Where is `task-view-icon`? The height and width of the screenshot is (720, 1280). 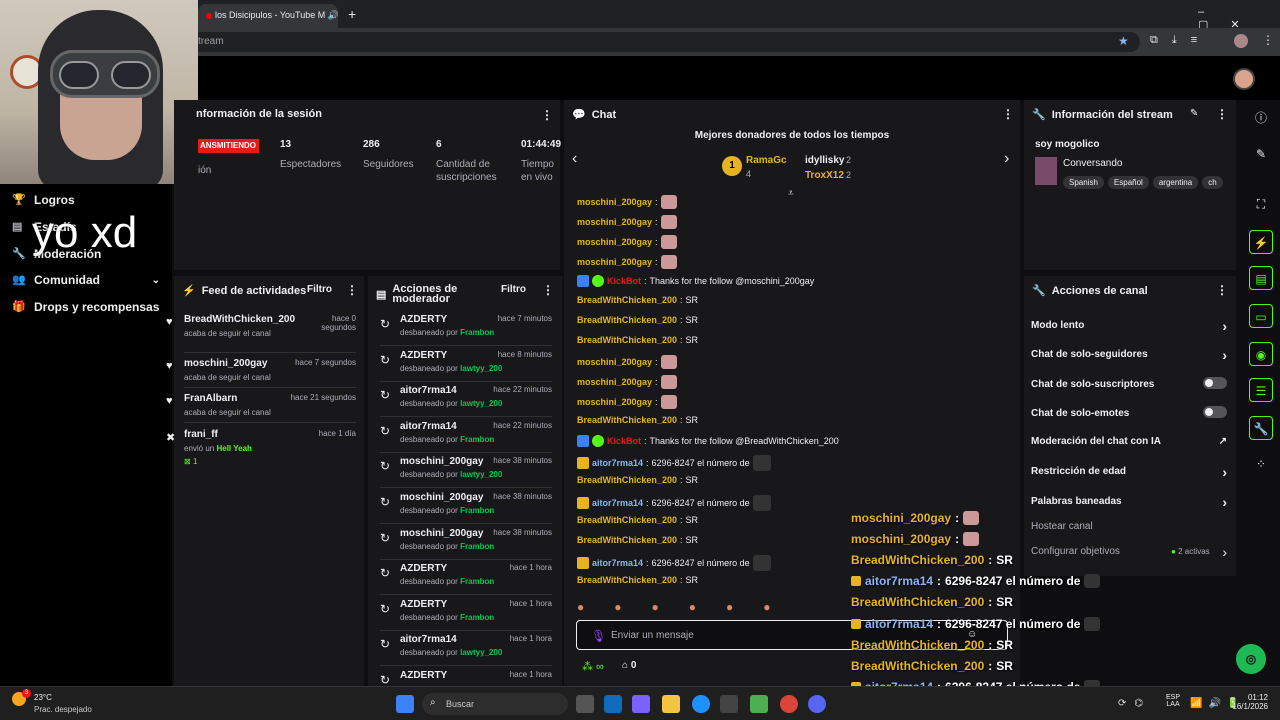
task-view-icon is located at coordinates (585, 704).